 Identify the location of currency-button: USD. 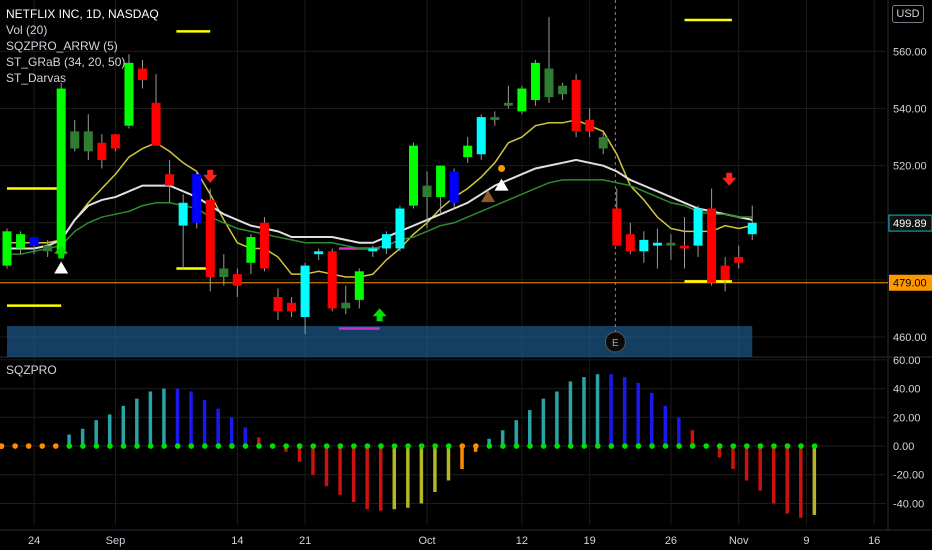
(908, 14).